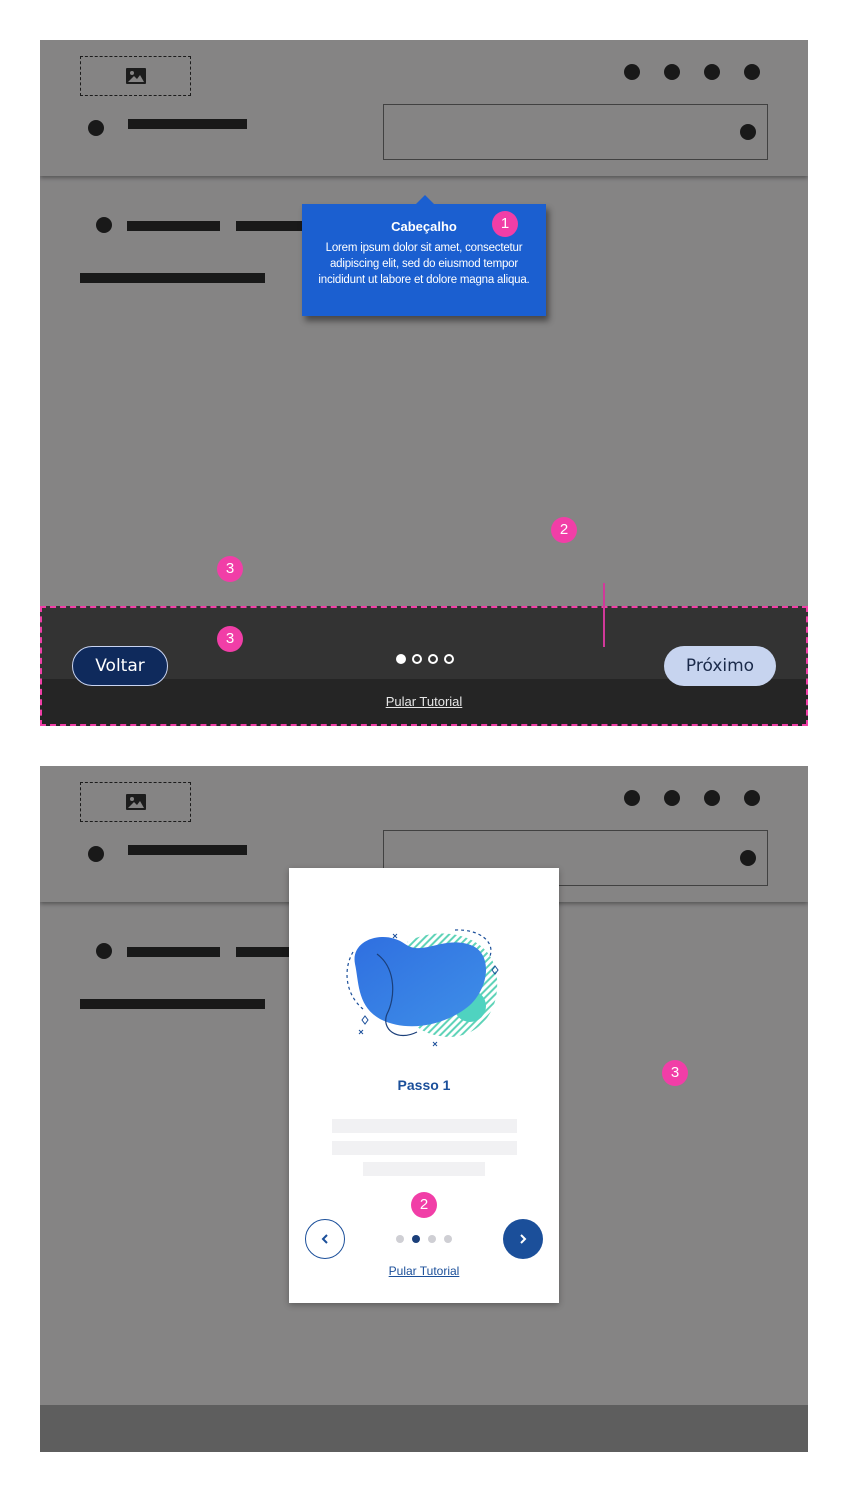 Image resolution: width=848 pixels, height=1492 pixels. I want to click on previous-button, so click(325, 1239).